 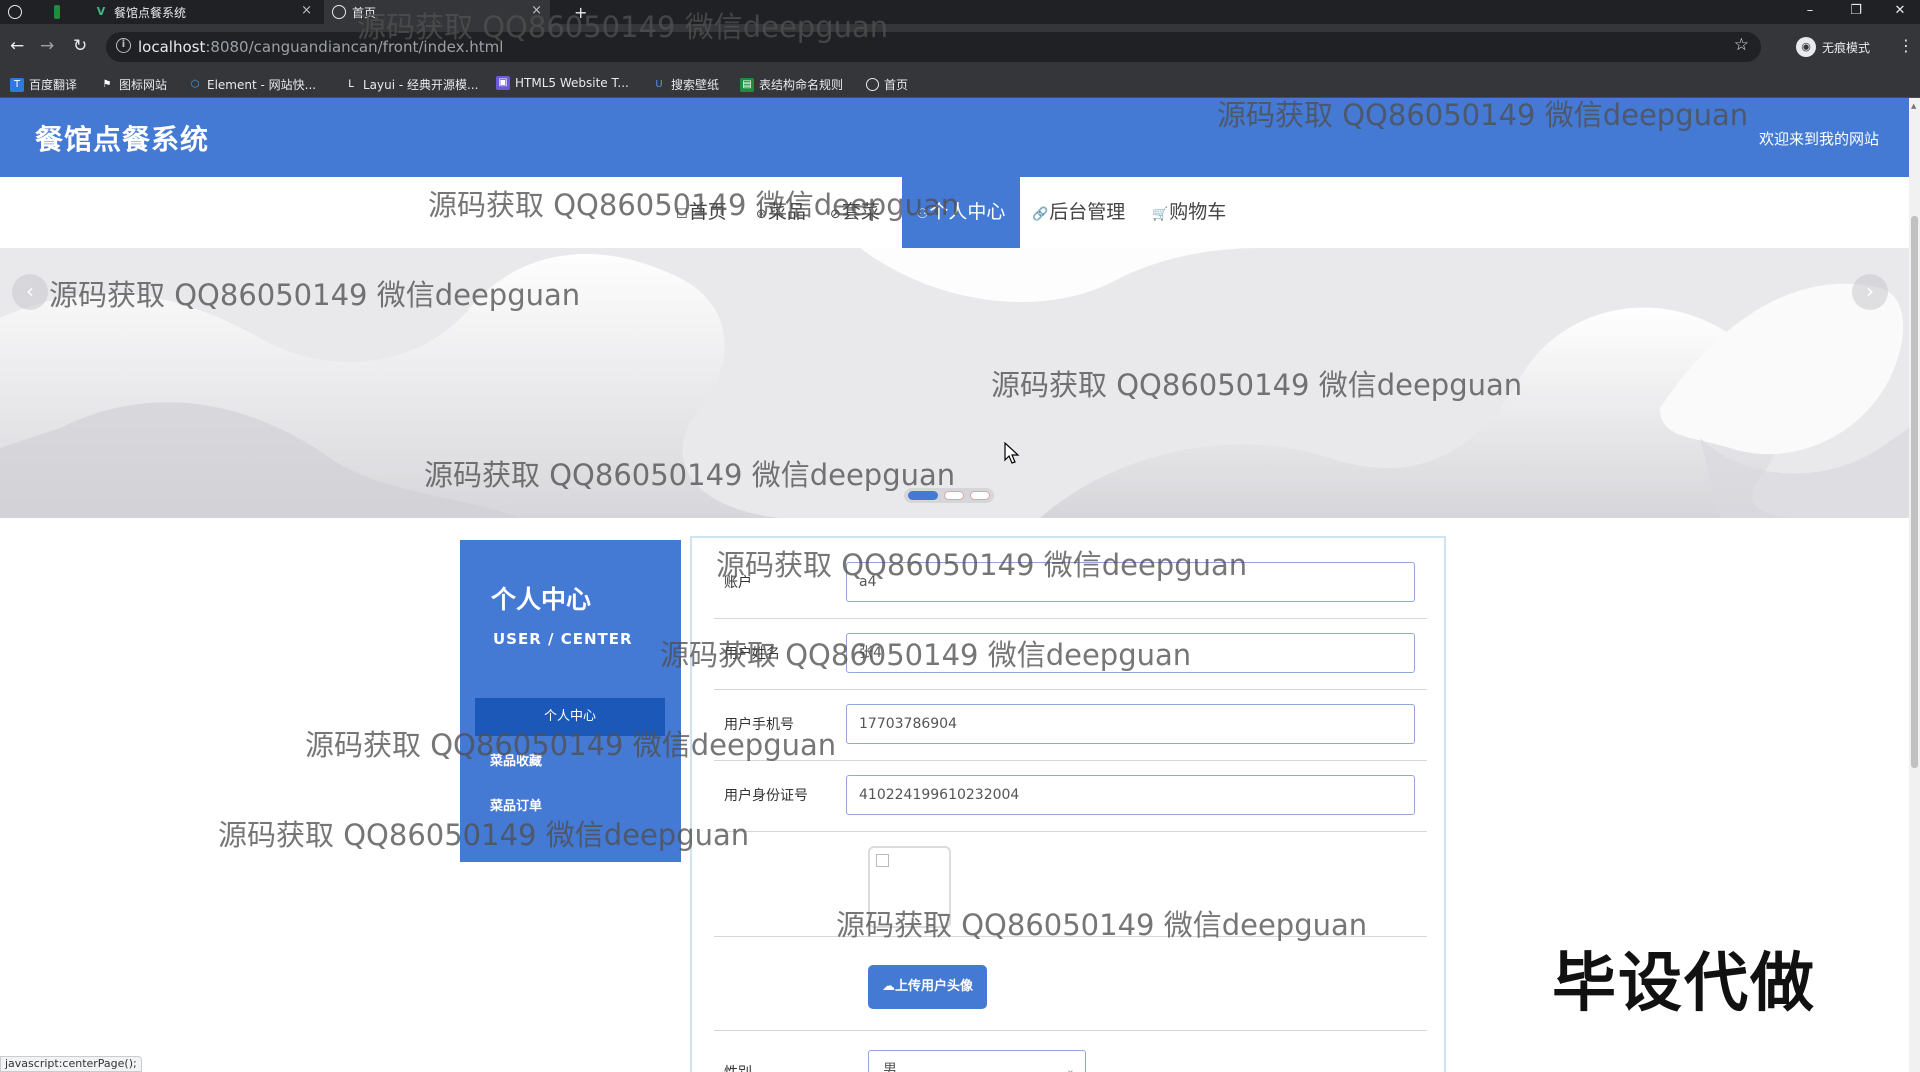 I want to click on upload-avatar-button: ☁上传用户头像, so click(x=927, y=987).